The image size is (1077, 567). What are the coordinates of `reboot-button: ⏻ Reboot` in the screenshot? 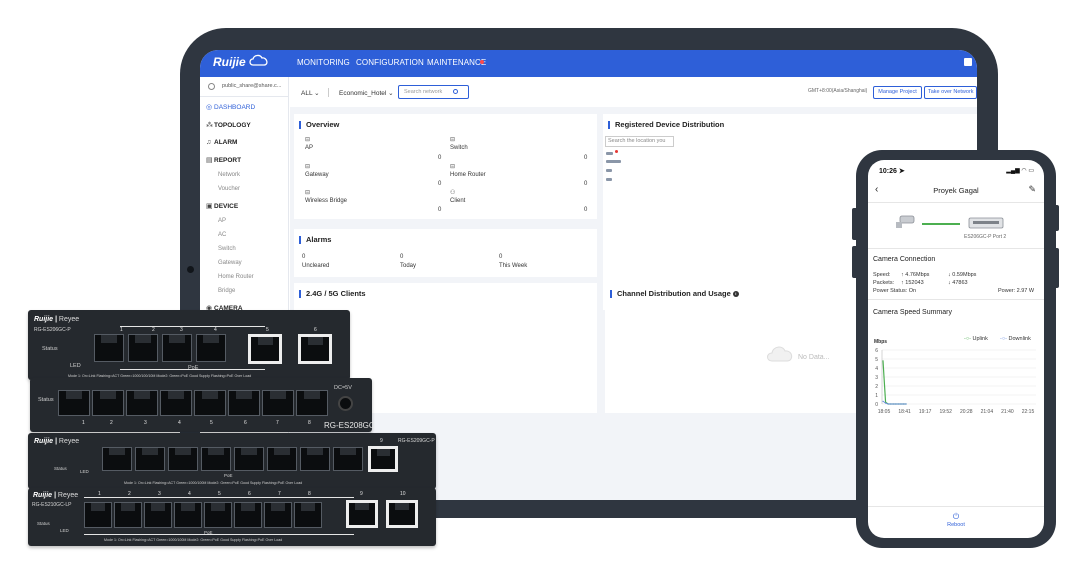 It's located at (956, 520).